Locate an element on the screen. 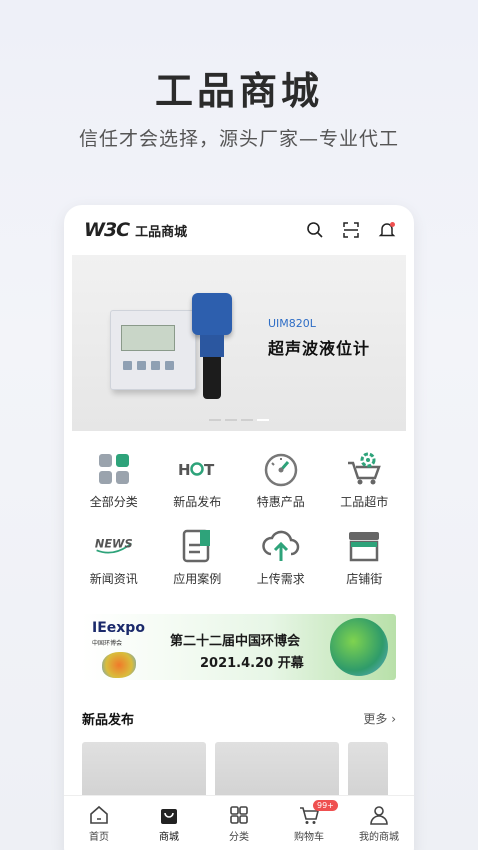 The width and height of the screenshot is (478, 850). category-label: 上传需求 is located at coordinates (280, 579).